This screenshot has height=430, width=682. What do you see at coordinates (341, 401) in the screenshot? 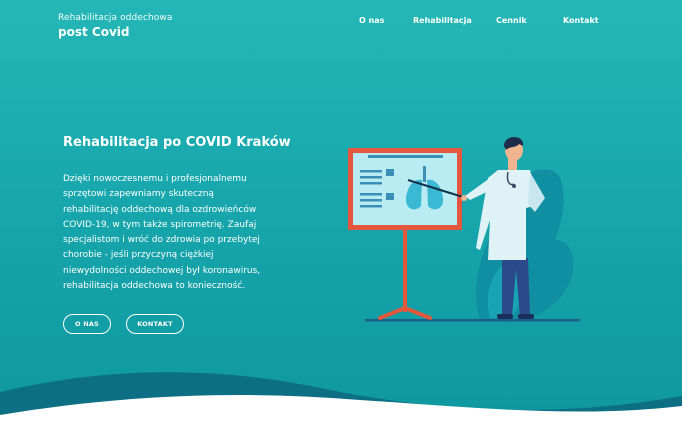
I see `bottom-wave` at bounding box center [341, 401].